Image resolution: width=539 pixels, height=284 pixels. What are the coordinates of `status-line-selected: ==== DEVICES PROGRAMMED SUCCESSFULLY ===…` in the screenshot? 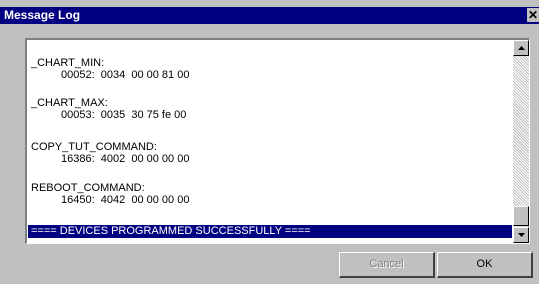 It's located at (270, 231).